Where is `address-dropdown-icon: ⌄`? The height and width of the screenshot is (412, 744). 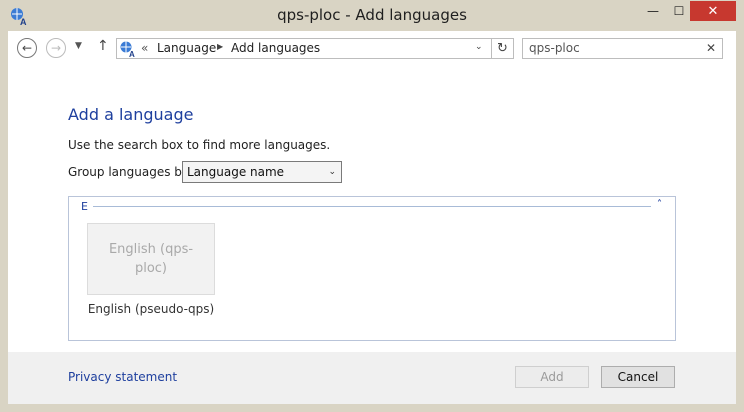
address-dropdown-icon: ⌄ is located at coordinates (479, 47).